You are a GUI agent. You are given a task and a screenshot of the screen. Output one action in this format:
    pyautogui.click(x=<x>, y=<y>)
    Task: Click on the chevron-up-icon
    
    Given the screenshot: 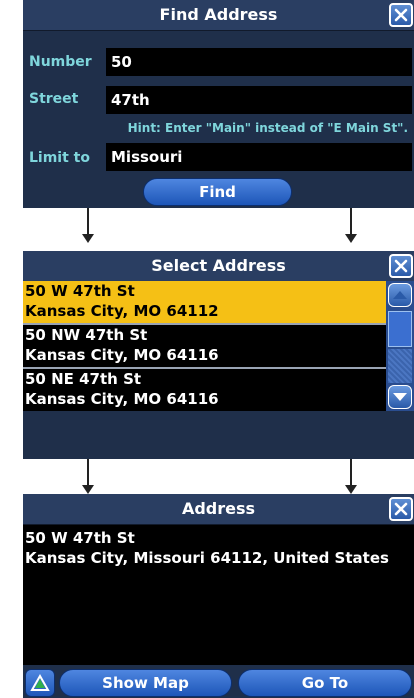 What is the action you would take?
    pyautogui.click(x=400, y=295)
    